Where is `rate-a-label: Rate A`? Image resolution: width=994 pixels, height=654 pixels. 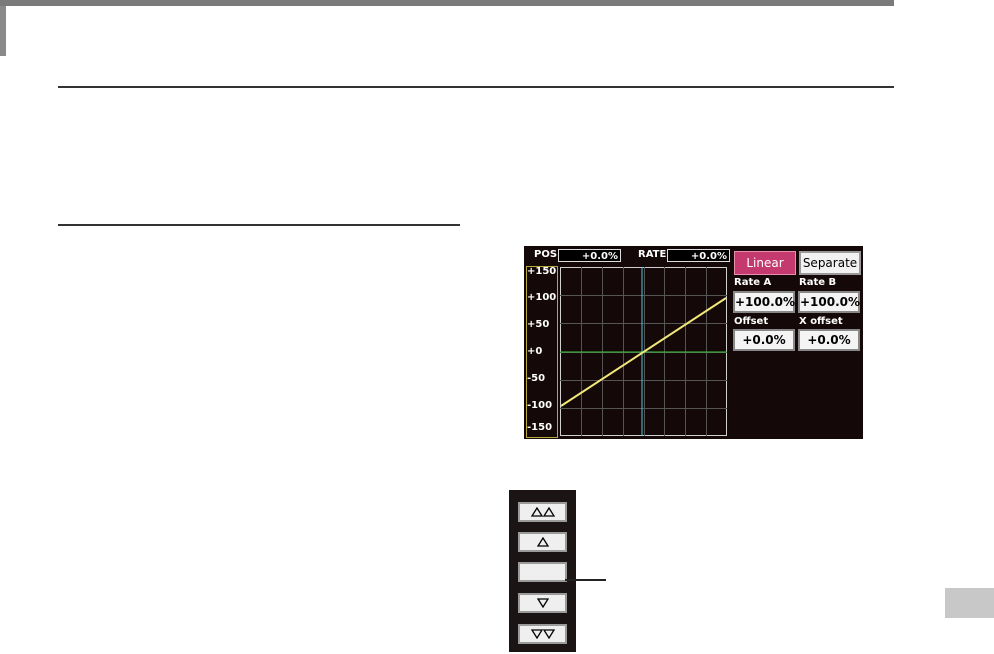 rate-a-label: Rate A is located at coordinates (753, 282).